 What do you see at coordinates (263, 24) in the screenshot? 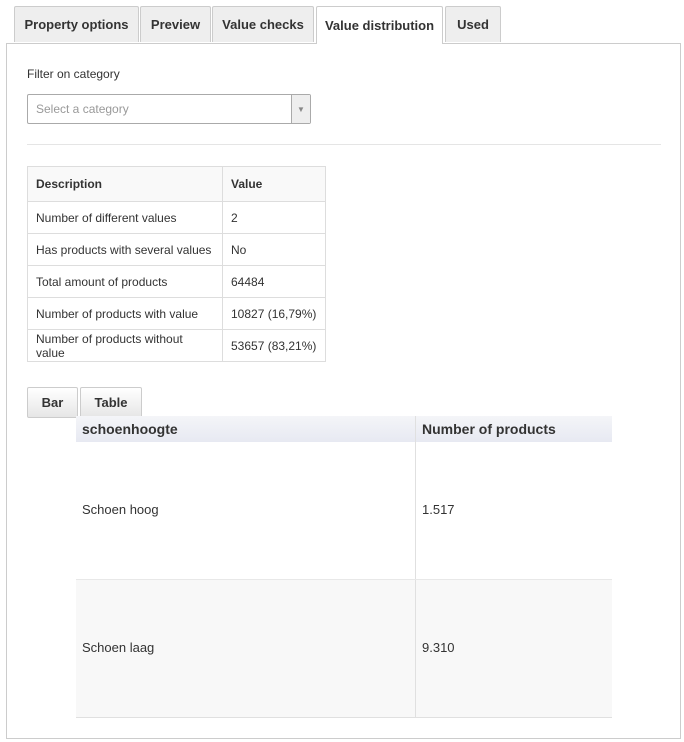
I see `tab-value-checks: Value checks` at bounding box center [263, 24].